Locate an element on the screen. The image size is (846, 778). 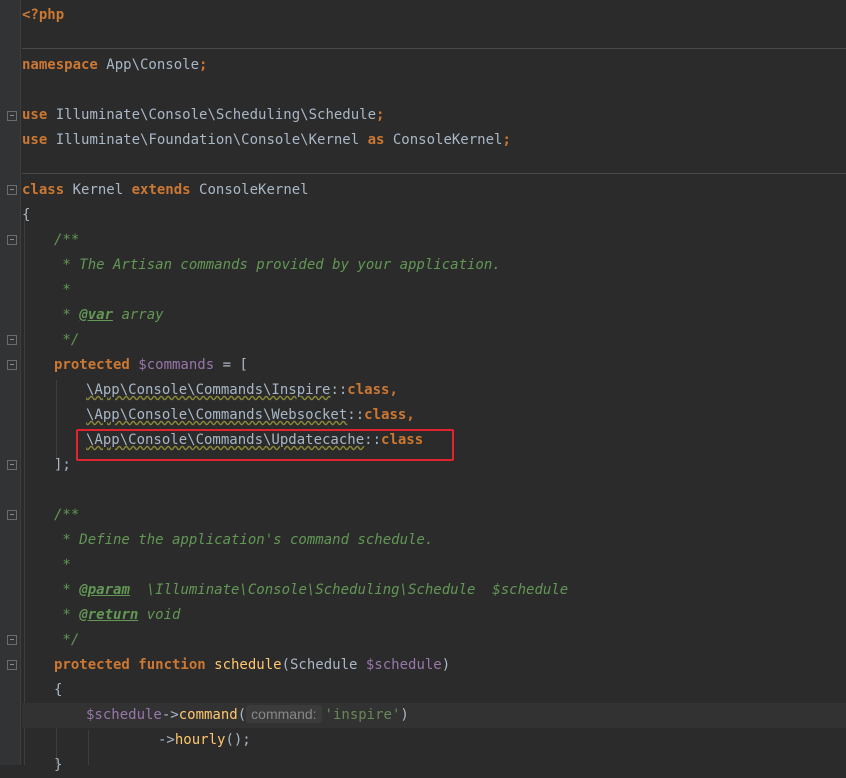
parent-class-name: ConsoleKernel is located at coordinates (249, 190).